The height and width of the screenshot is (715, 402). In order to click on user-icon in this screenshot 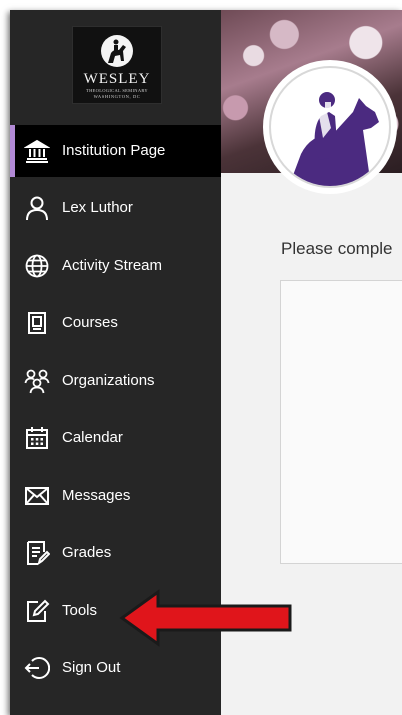, I will do `click(37, 208)`.